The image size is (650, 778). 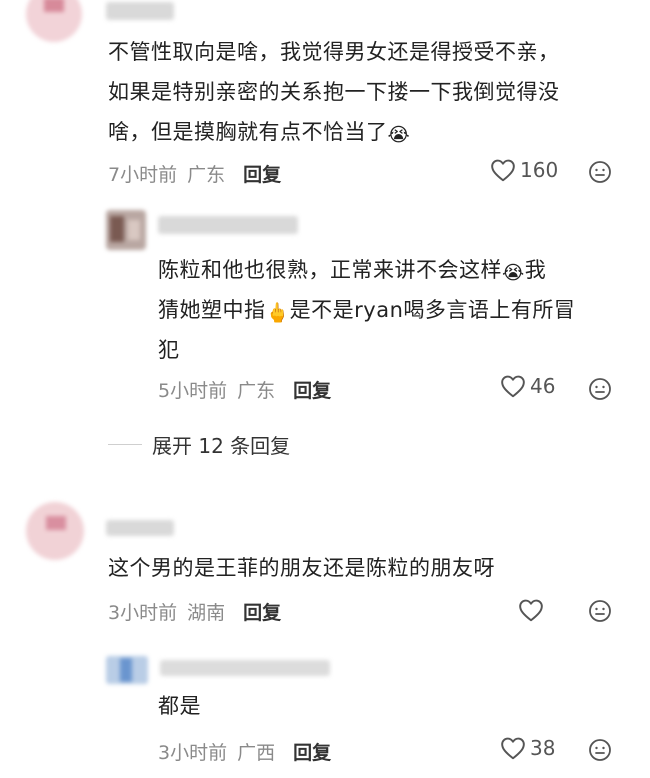 What do you see at coordinates (212, 310) in the screenshot?
I see `comment-text-fragment: 猜她塑中指` at bounding box center [212, 310].